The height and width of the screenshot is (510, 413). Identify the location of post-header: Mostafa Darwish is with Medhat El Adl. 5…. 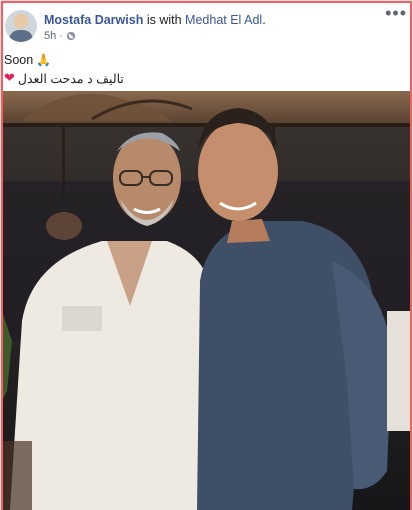
(206, 24).